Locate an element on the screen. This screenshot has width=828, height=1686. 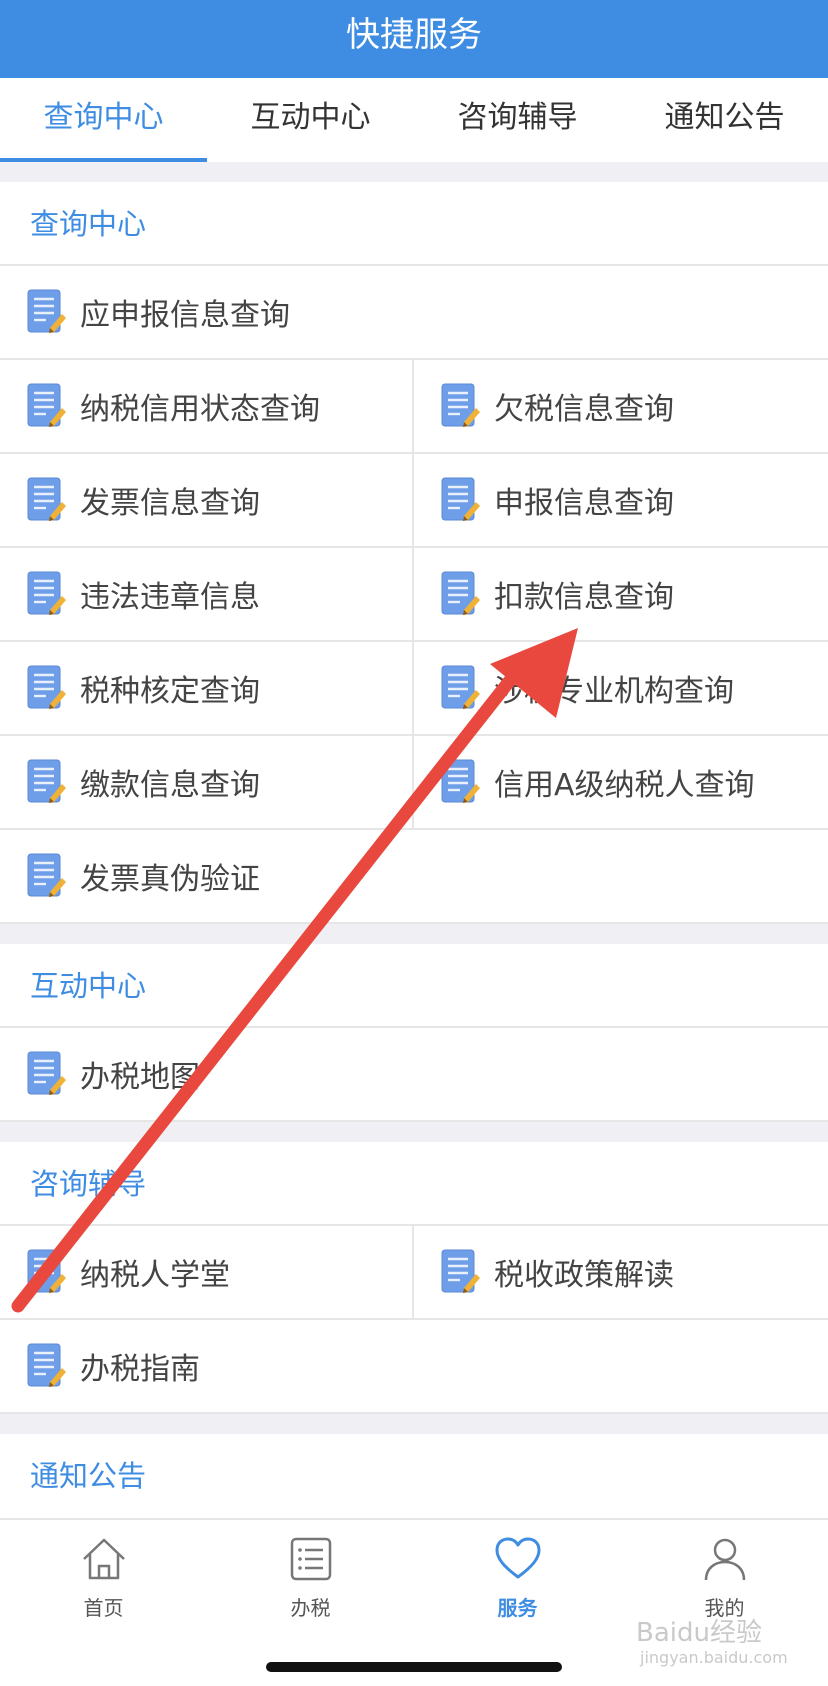
service-item-label: 办税地图 is located at coordinates (140, 1077).